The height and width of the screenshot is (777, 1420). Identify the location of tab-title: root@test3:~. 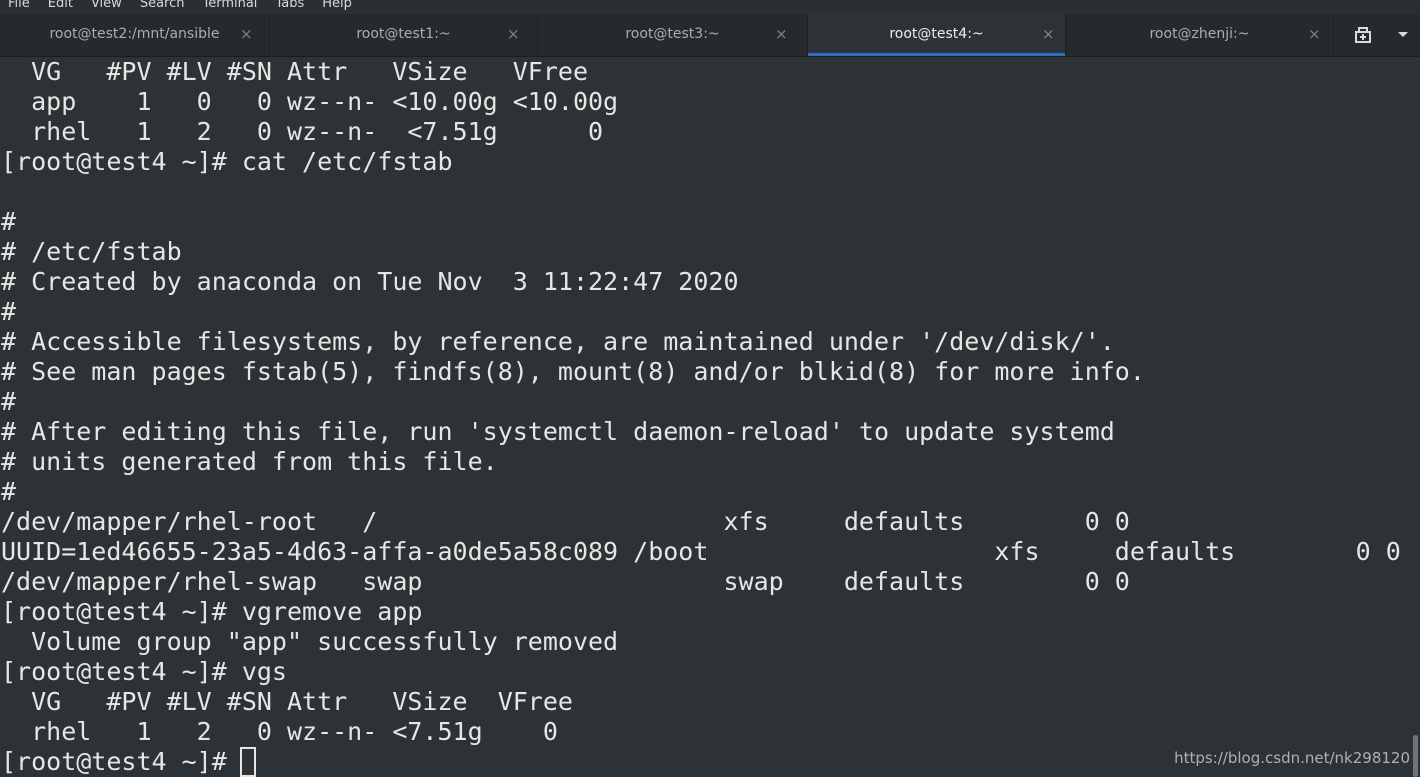
(672, 34).